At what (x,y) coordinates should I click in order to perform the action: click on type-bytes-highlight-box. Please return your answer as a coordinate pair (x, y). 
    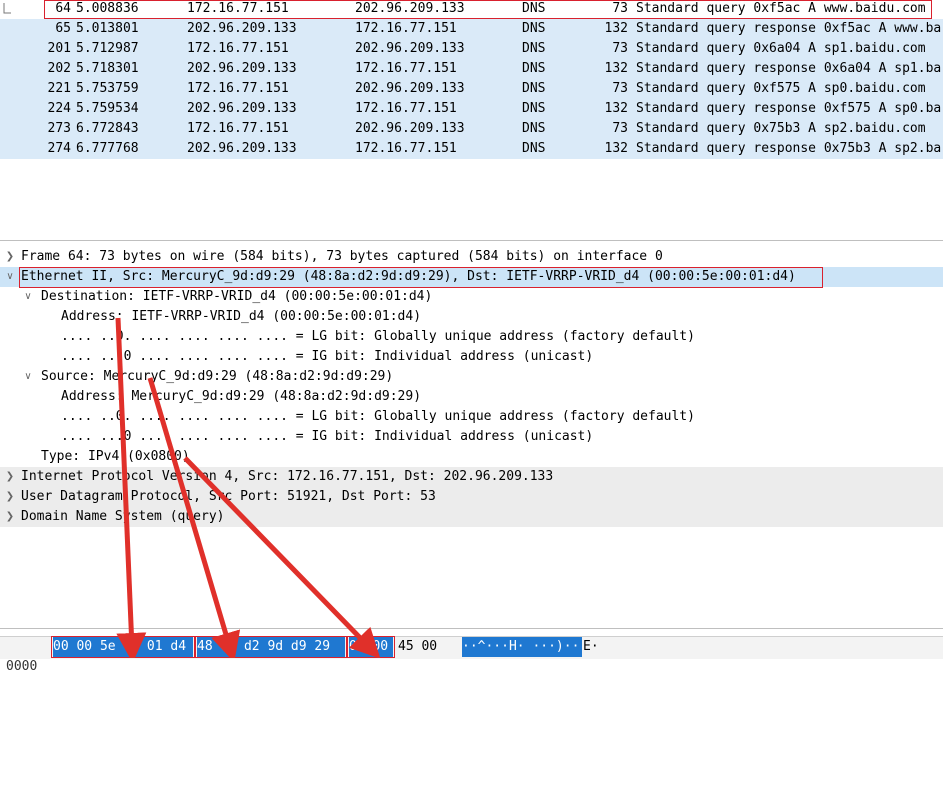
    Looking at the image, I should click on (371, 647).